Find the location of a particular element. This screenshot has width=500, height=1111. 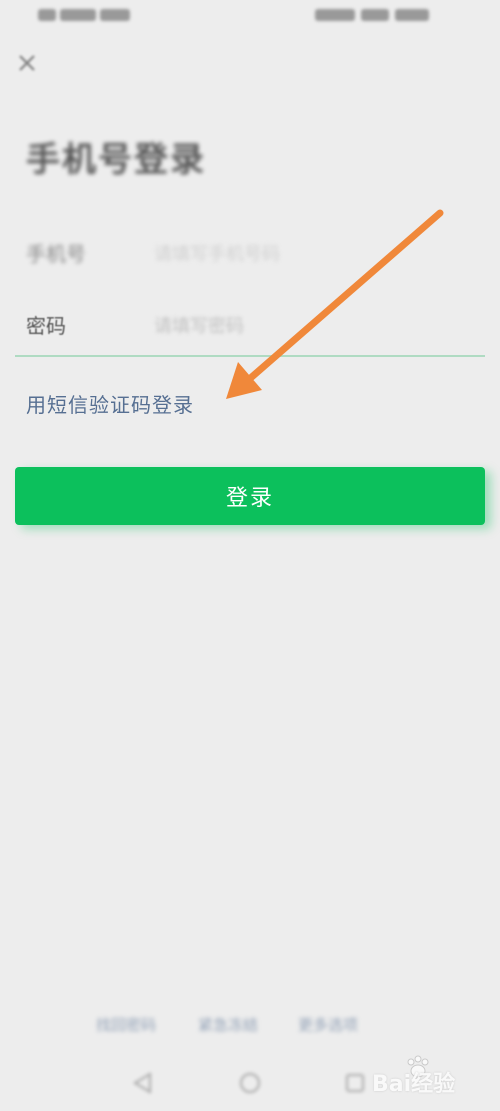

footer-link-find-password: 找回密码 is located at coordinates (126, 1024).